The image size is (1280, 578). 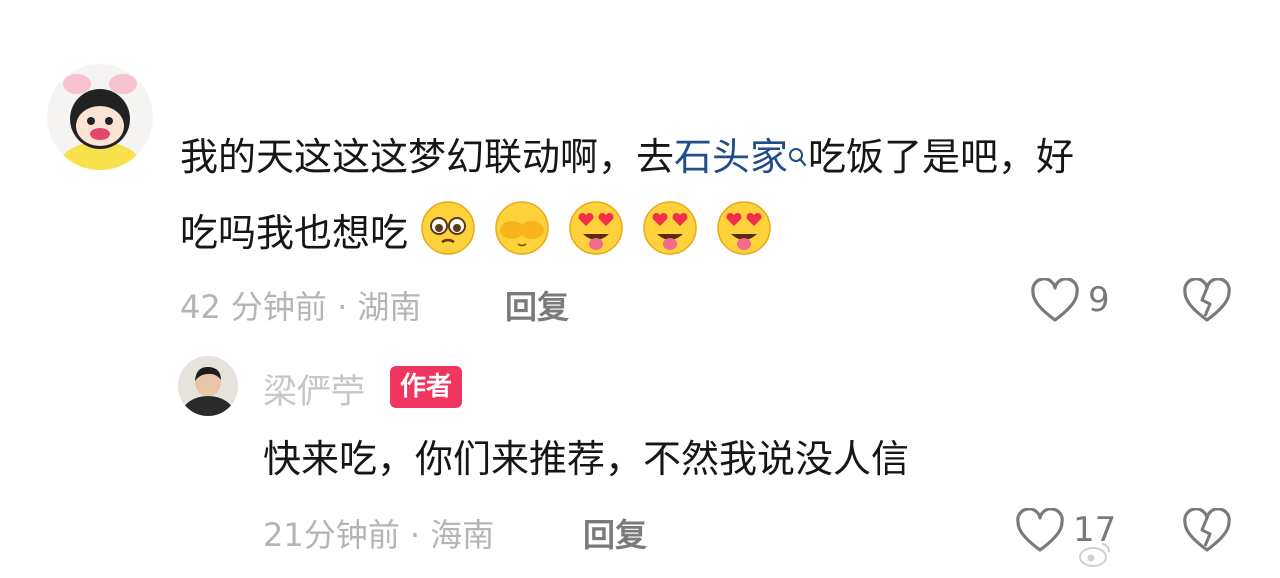 I want to click on reply-to-reply-button: 回复, so click(x=615, y=533).